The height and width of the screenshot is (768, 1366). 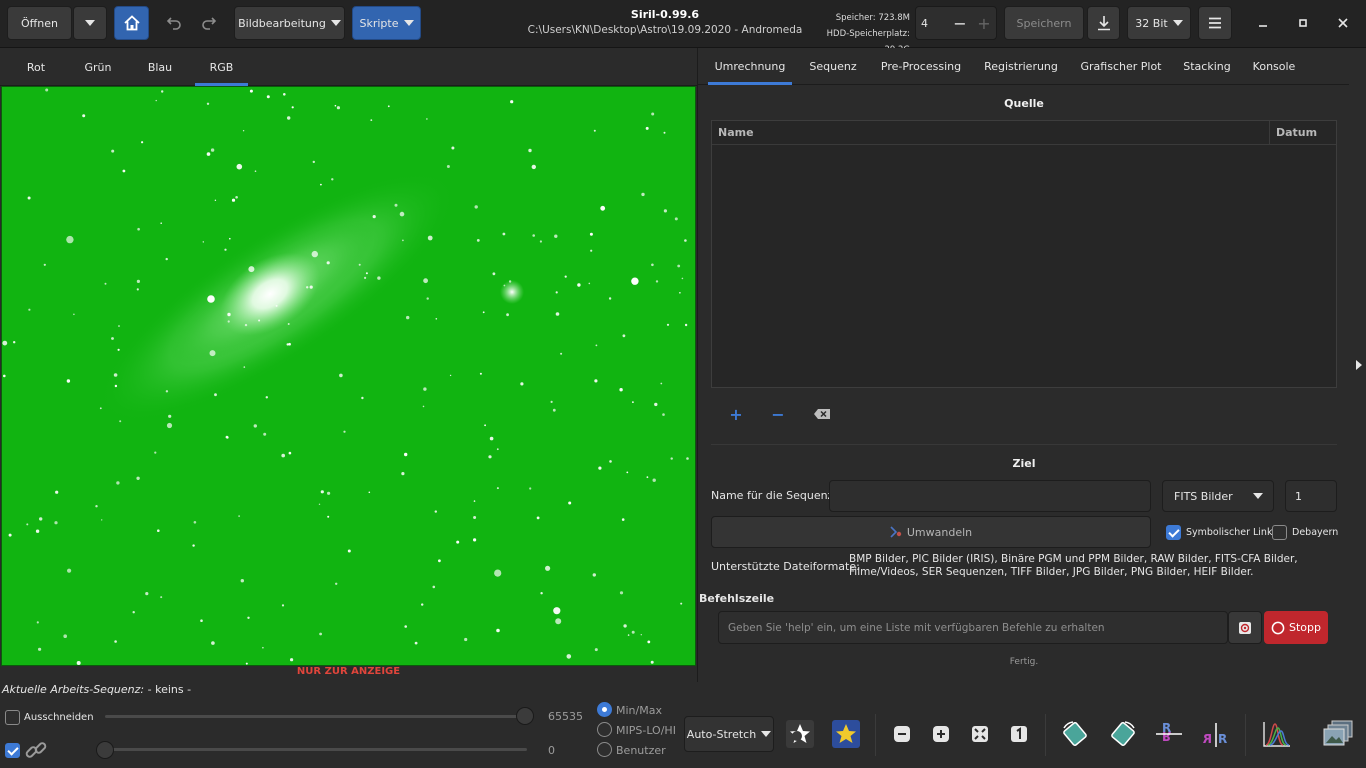 I want to click on radio-user-label: Benutzer, so click(x=641, y=750).